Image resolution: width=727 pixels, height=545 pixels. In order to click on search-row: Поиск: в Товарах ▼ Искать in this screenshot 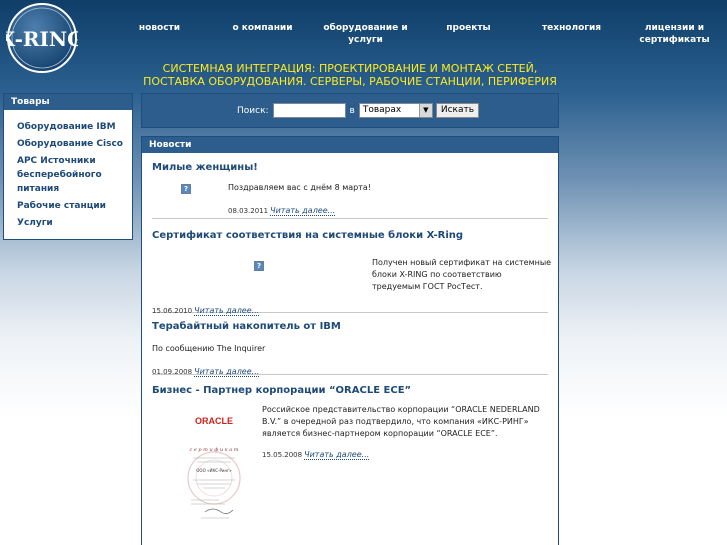, I will do `click(350, 110)`.